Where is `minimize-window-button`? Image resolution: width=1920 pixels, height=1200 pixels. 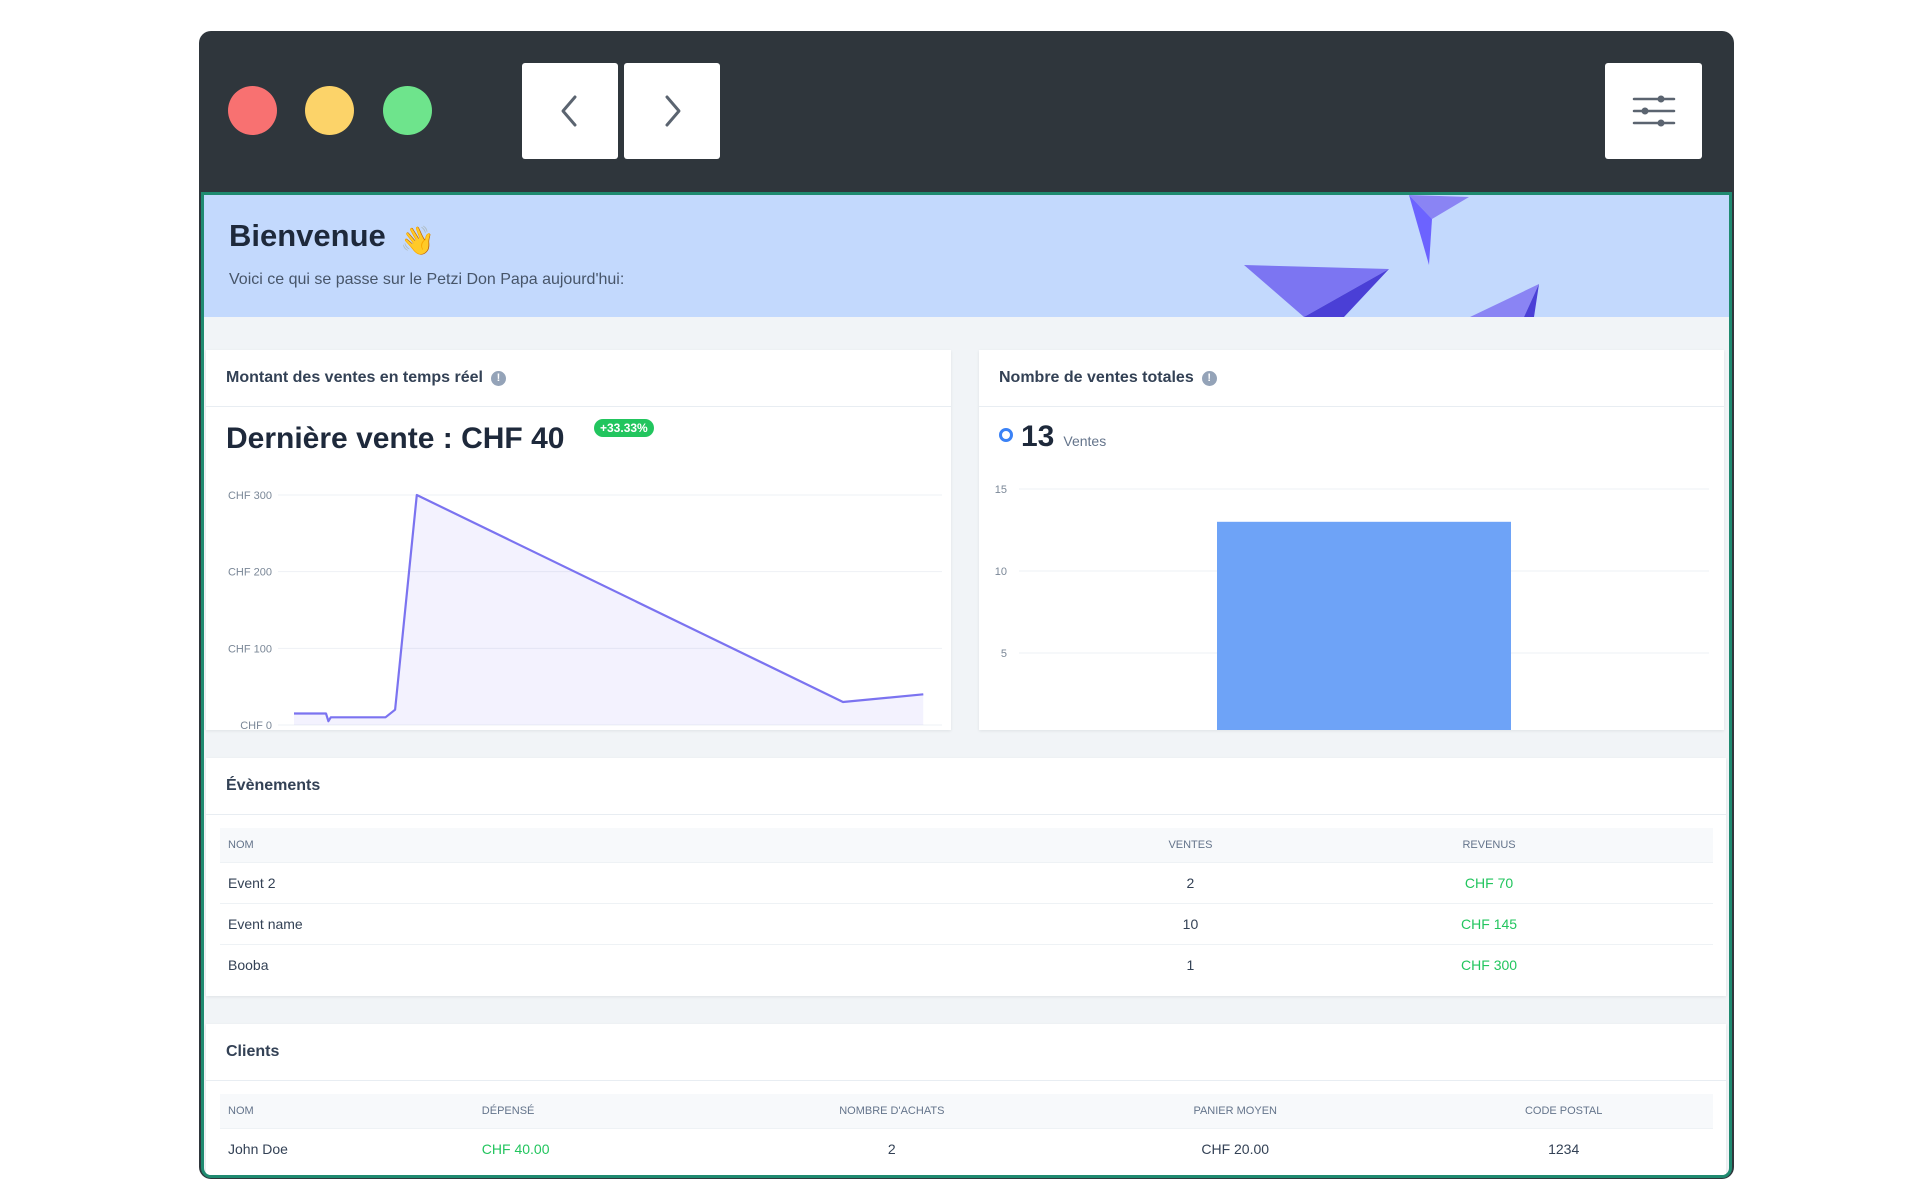 minimize-window-button is located at coordinates (329, 110).